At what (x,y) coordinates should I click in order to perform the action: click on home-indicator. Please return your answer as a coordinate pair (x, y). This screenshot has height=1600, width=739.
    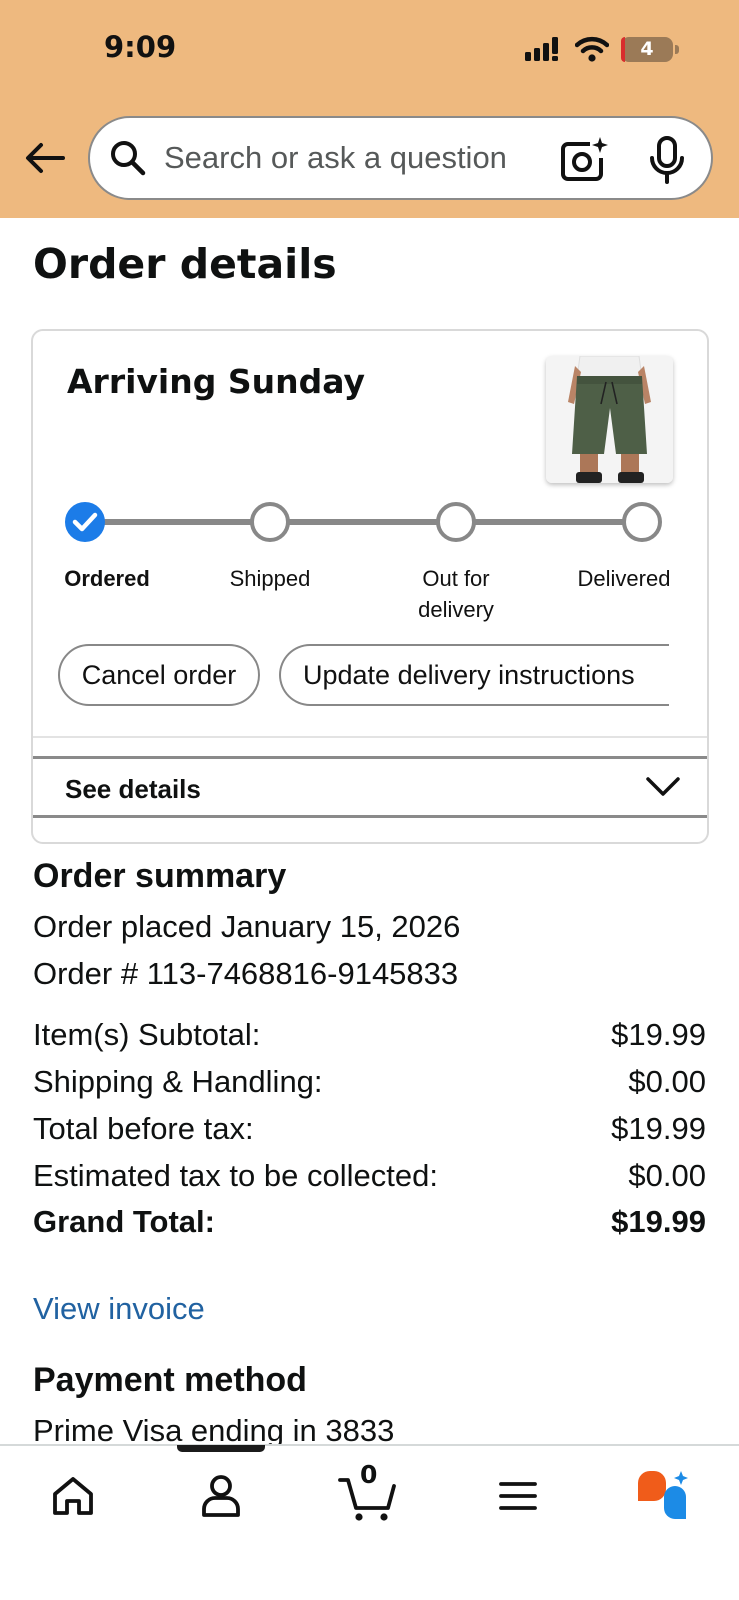
    Looking at the image, I should click on (221, 1448).